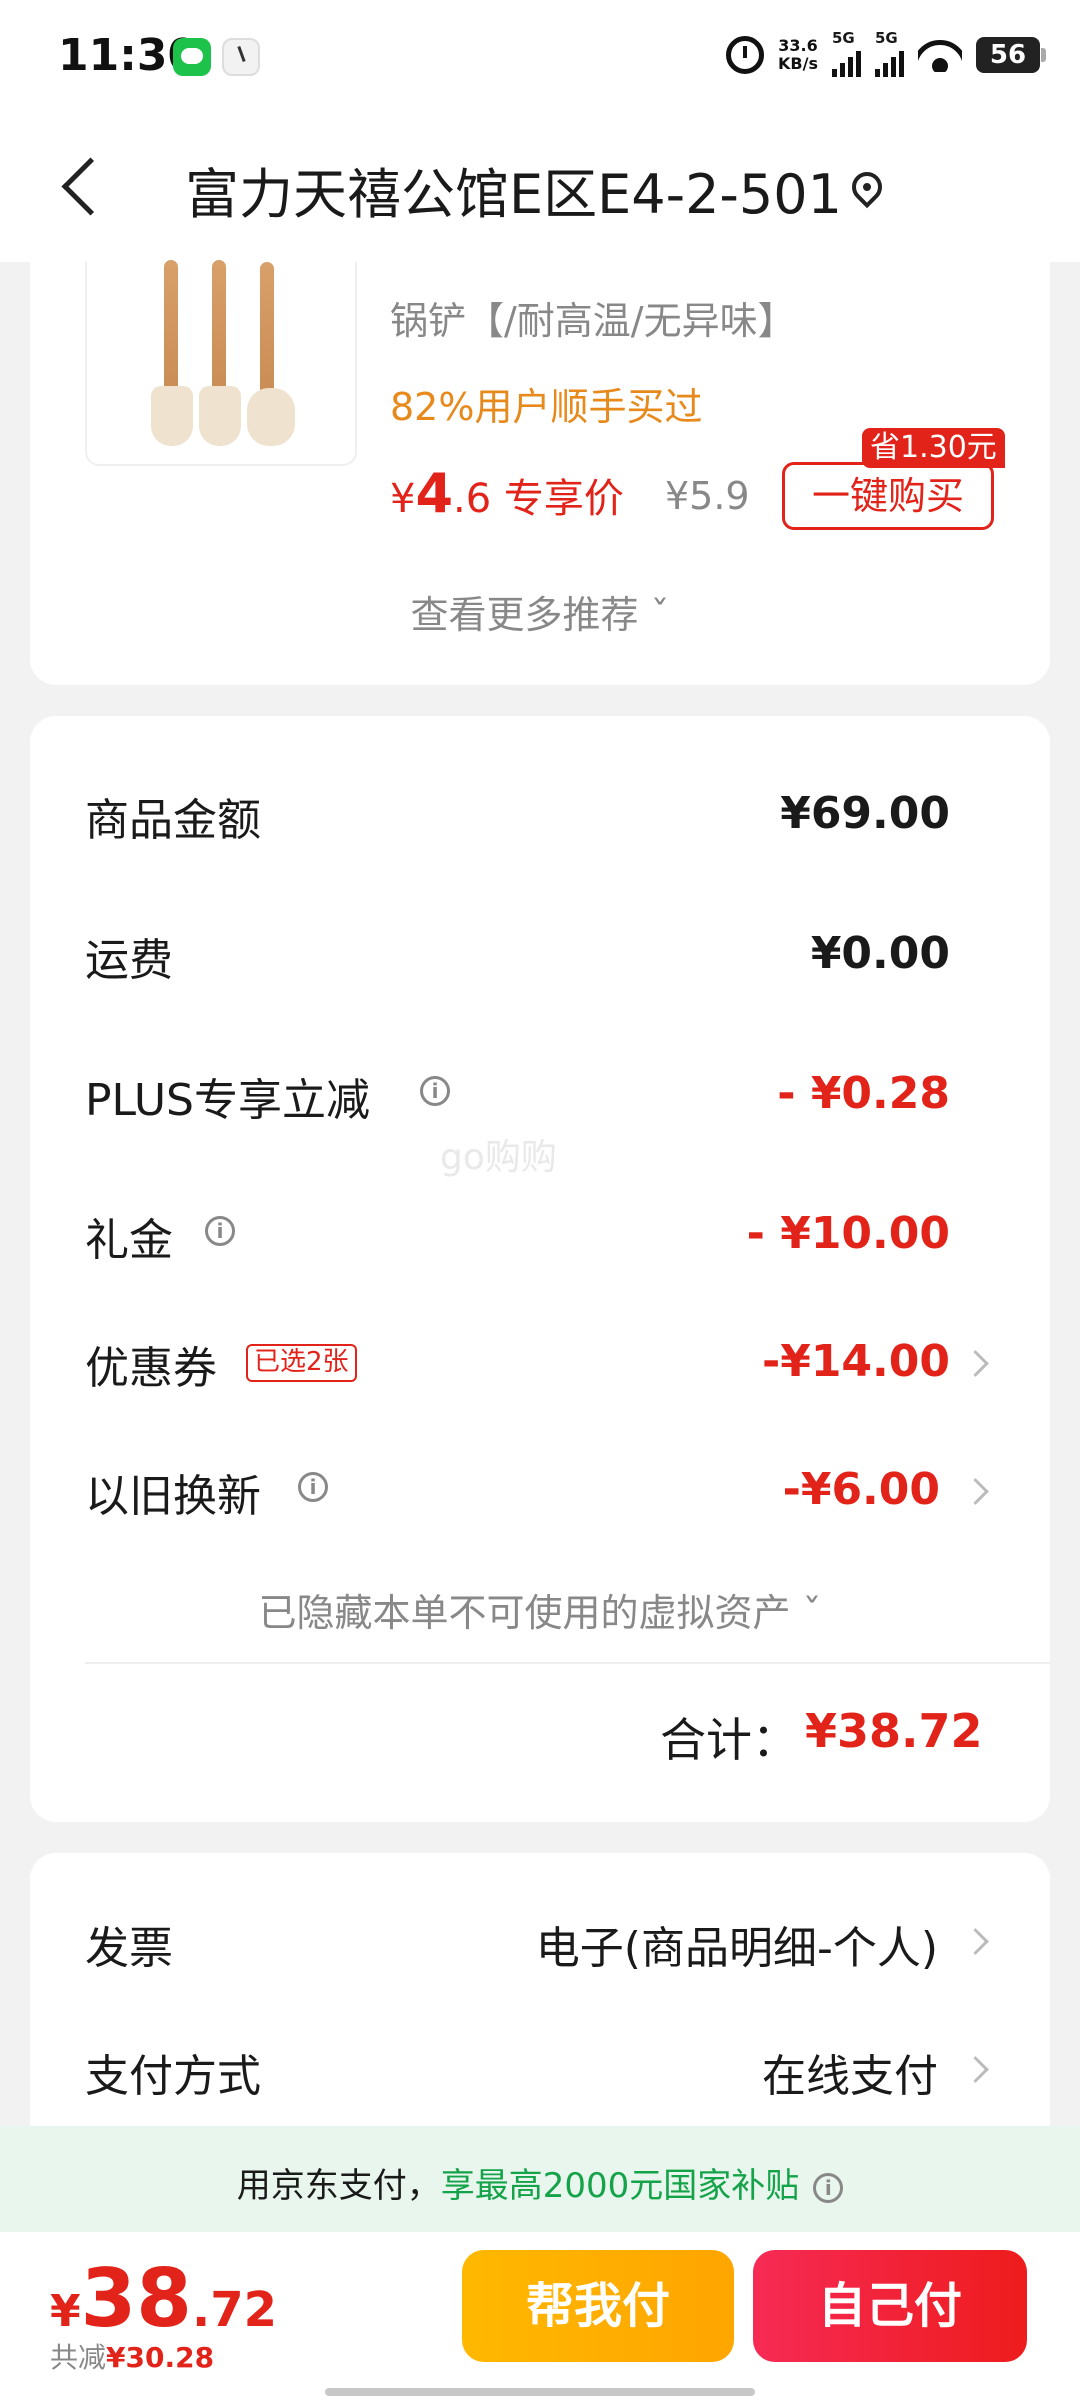 This screenshot has height=2400, width=1080. What do you see at coordinates (567, 1663) in the screenshot?
I see `divider` at bounding box center [567, 1663].